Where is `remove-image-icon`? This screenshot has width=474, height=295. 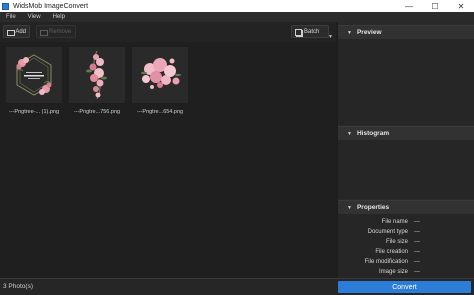
remove-image-icon is located at coordinates (44, 32).